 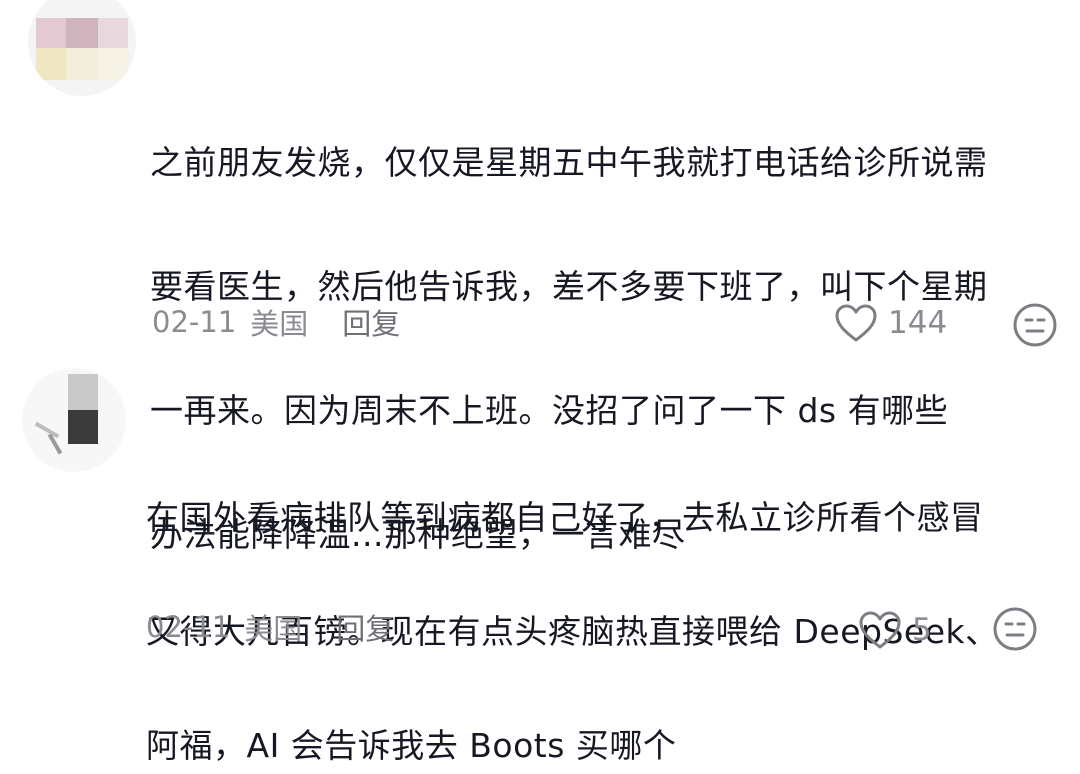 I want to click on like-count: 144, so click(x=918, y=323).